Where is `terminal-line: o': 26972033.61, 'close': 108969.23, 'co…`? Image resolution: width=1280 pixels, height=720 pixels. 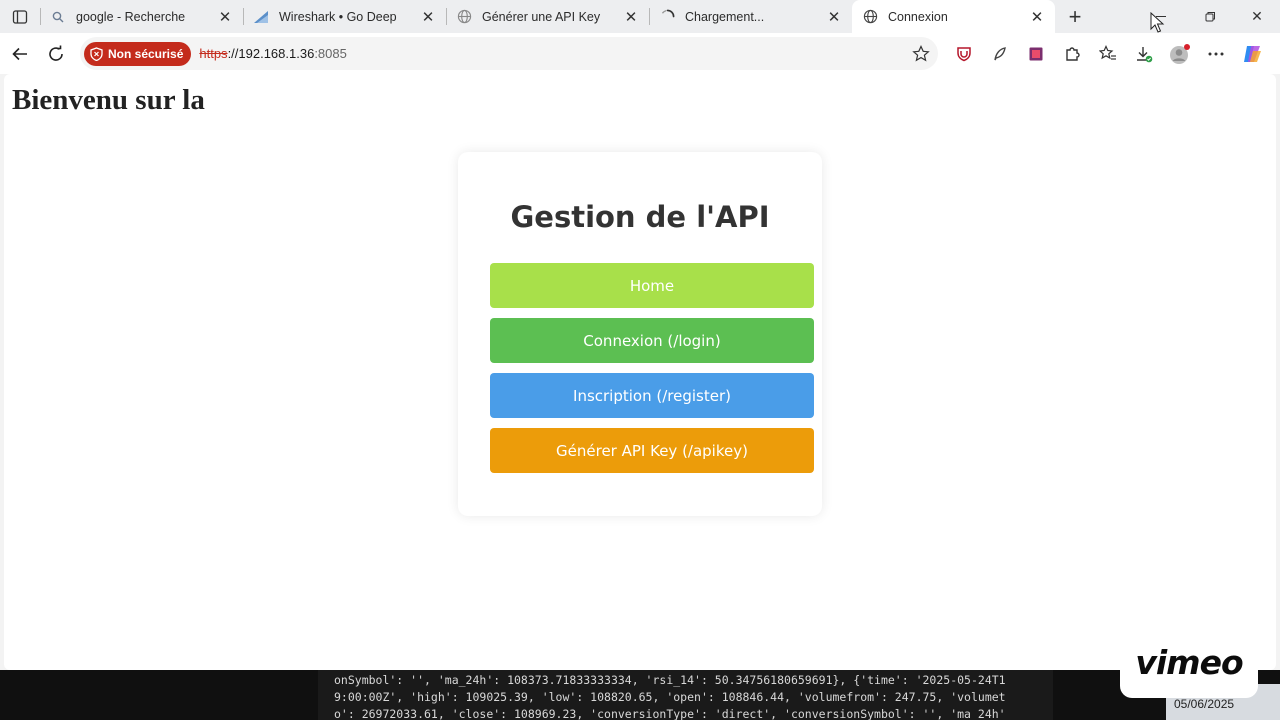
terminal-line: o': 26972033.61, 'close': 108969.23, 'co… is located at coordinates (670, 713).